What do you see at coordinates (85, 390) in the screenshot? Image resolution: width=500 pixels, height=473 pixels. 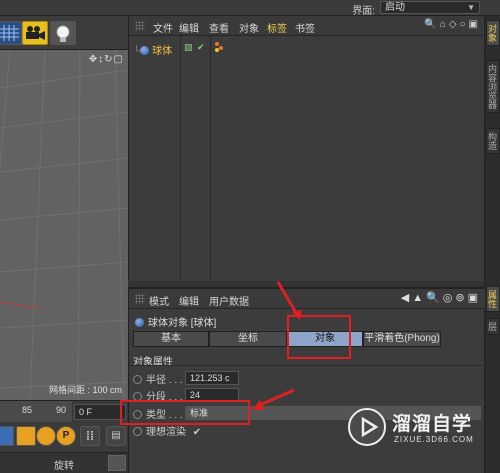 I see `grid-spacing-readout: 网格间距 : 100 cm` at bounding box center [85, 390].